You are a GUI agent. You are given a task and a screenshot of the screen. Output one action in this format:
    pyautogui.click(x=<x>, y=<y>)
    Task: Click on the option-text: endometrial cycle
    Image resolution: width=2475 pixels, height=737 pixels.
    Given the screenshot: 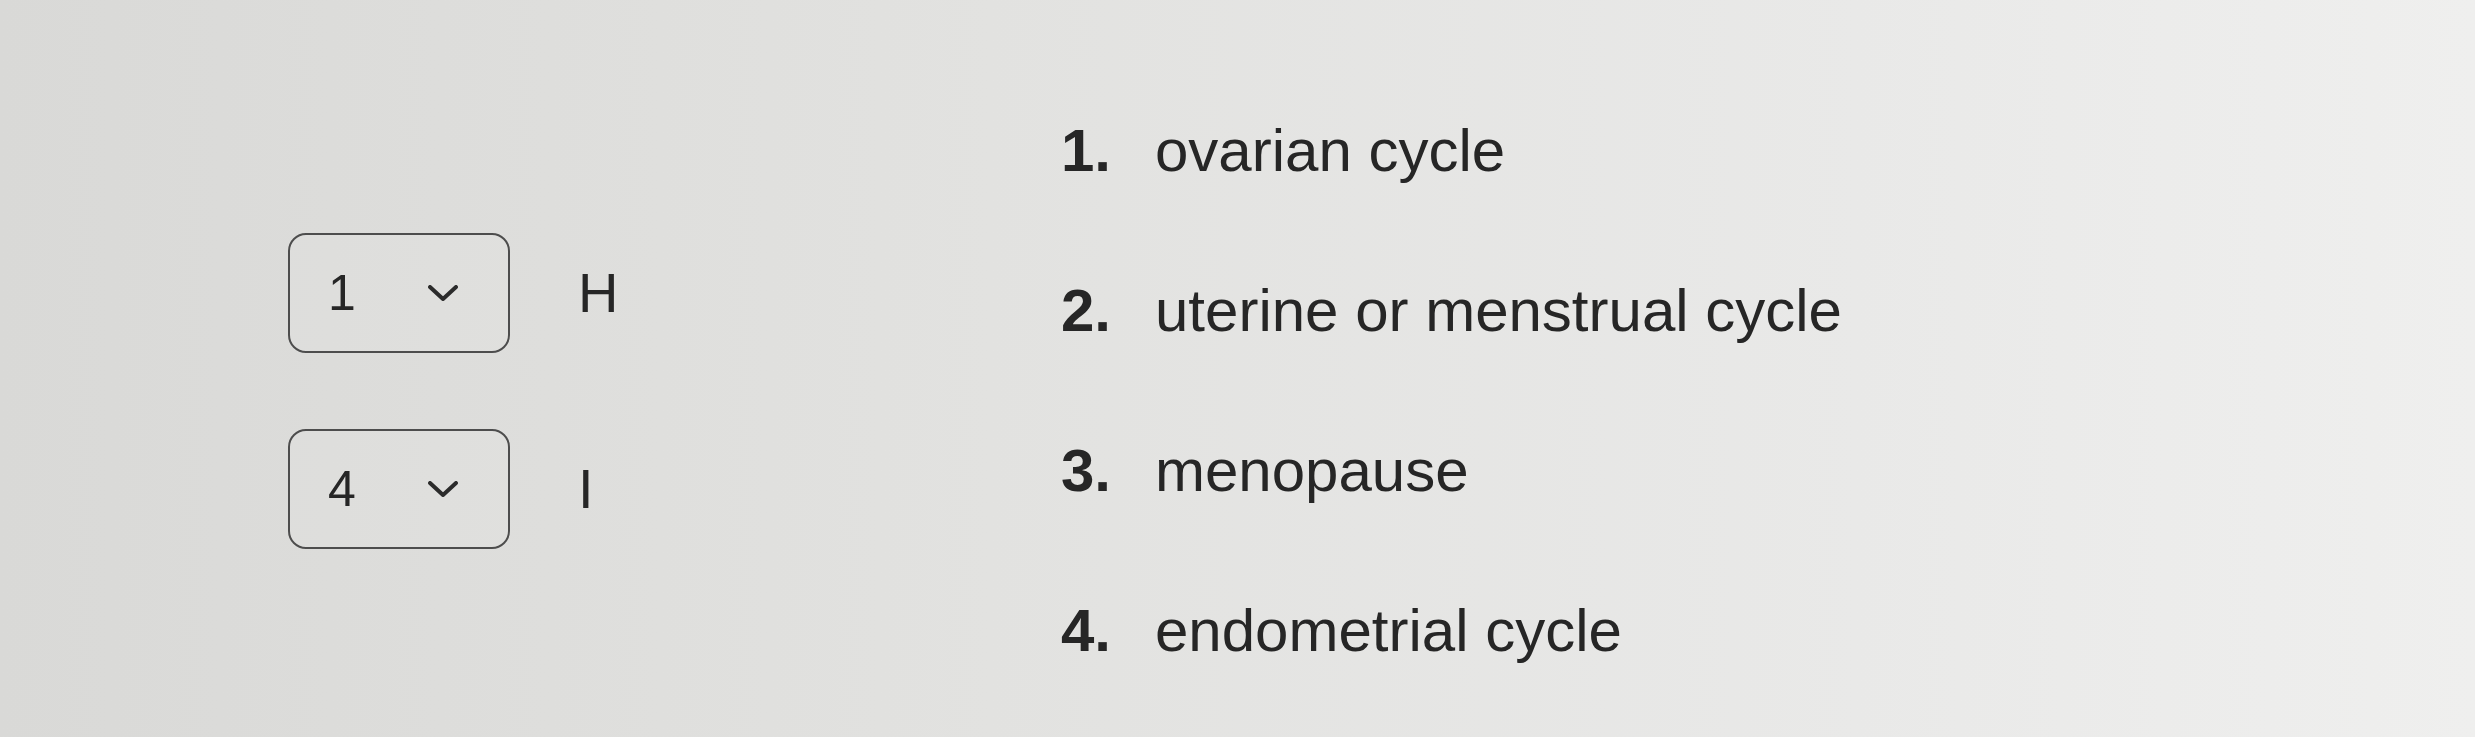 What is the action you would take?
    pyautogui.click(x=1388, y=631)
    